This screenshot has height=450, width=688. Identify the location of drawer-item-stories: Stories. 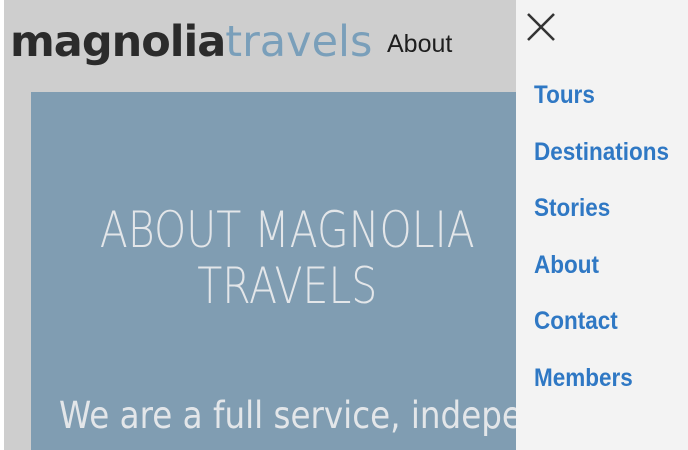
(601, 219).